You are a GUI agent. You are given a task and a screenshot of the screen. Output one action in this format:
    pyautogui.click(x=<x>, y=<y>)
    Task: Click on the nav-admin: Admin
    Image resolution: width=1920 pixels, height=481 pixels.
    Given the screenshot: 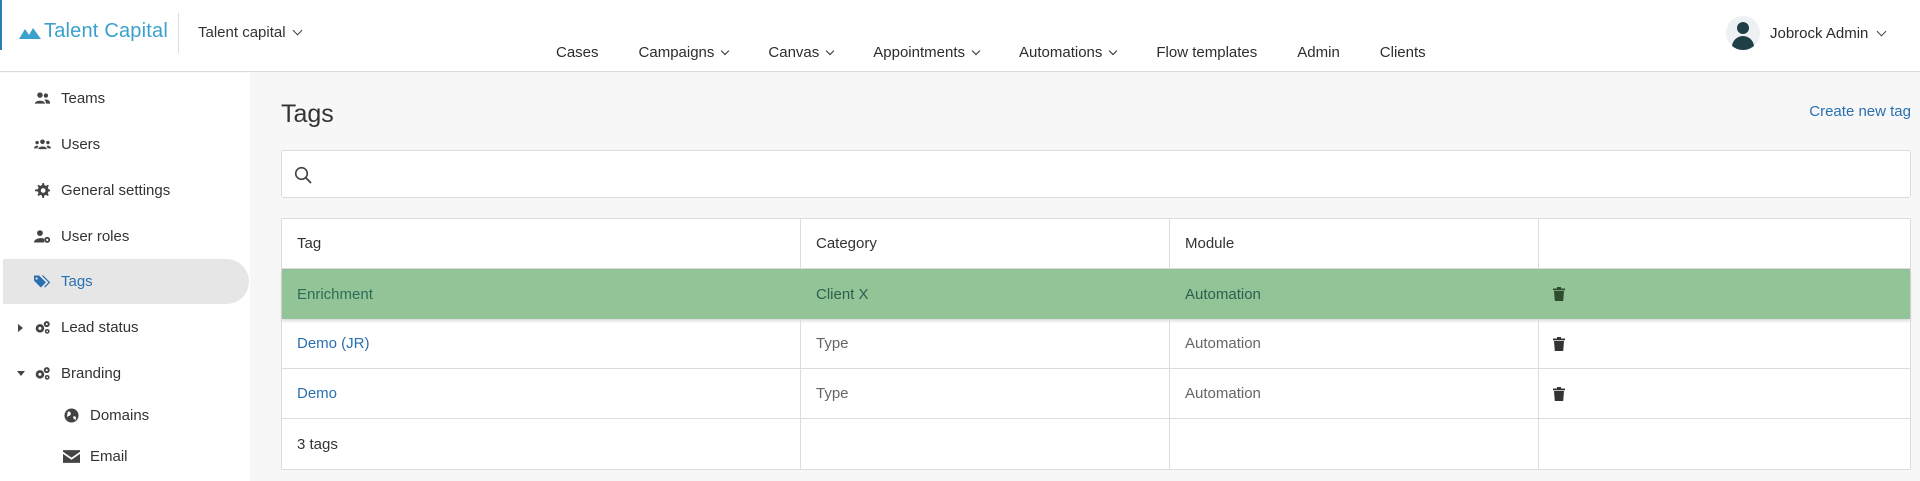 What is the action you would take?
    pyautogui.click(x=1328, y=52)
    